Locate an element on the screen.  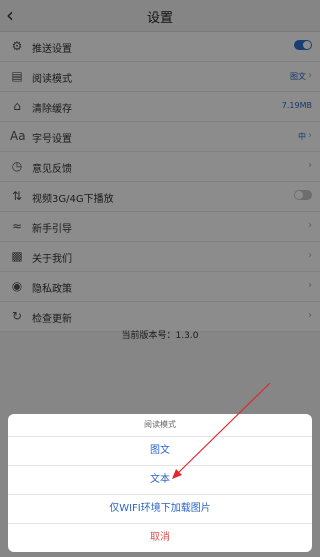
option-text-only: 文本 is located at coordinates (160, 480).